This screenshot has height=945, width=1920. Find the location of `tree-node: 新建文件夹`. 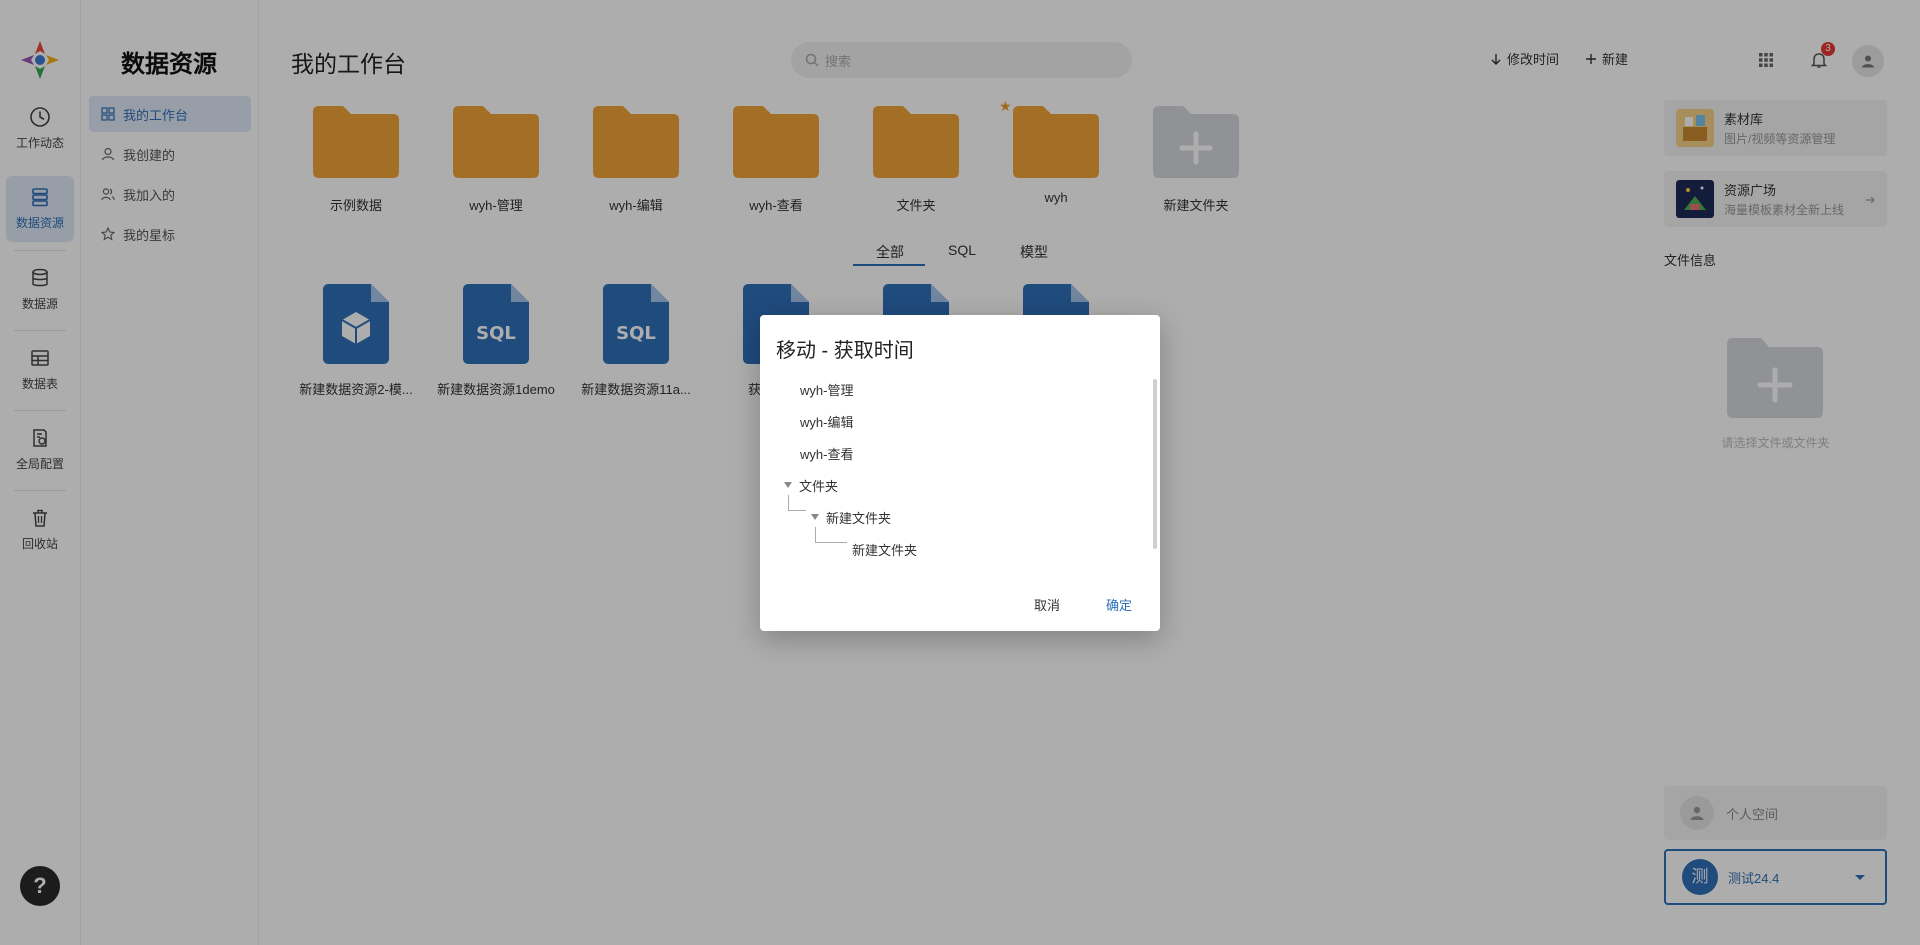

tree-node: 新建文件夹 is located at coordinates (884, 549).